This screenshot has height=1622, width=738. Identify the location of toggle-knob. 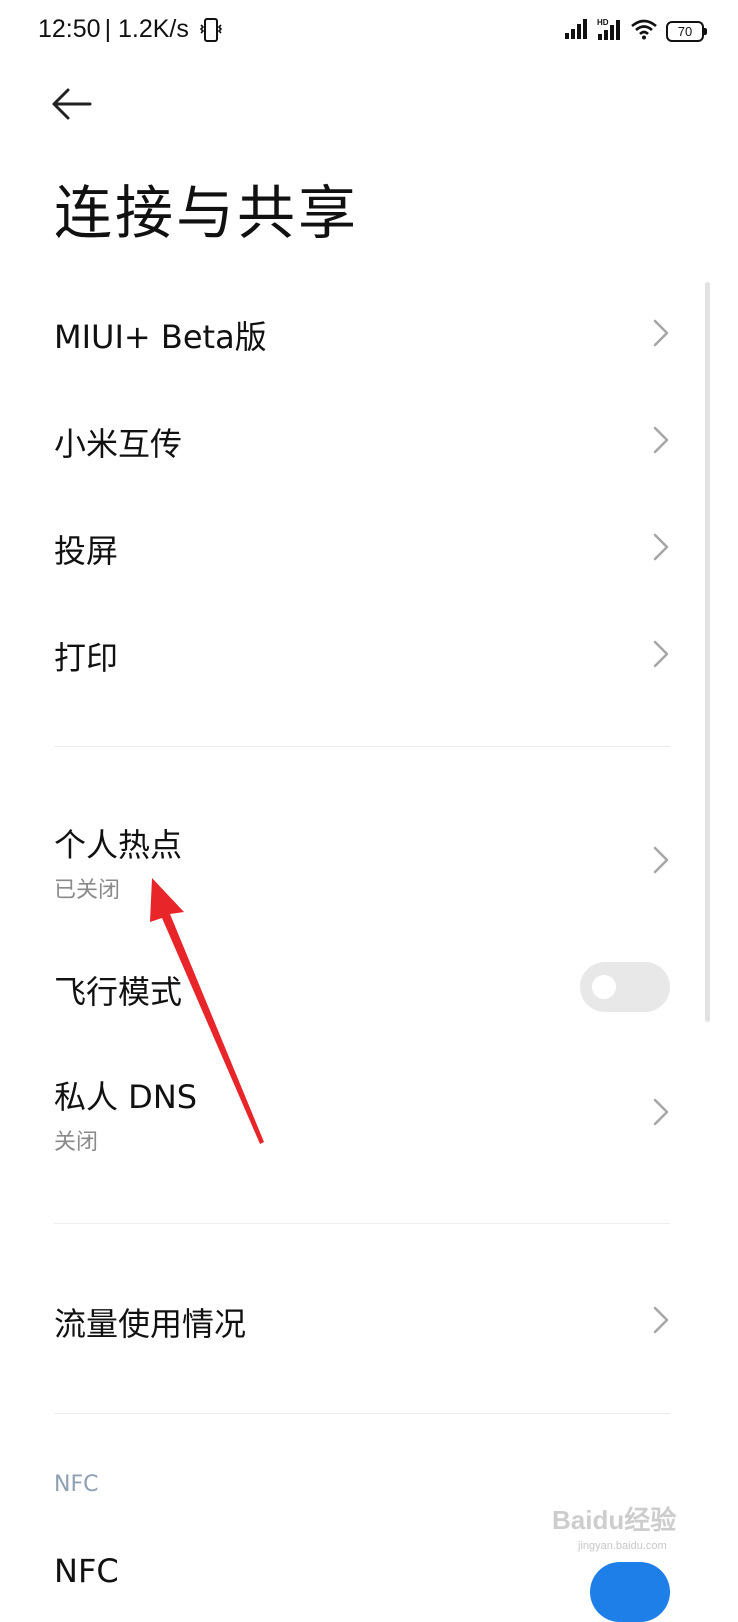
(604, 987).